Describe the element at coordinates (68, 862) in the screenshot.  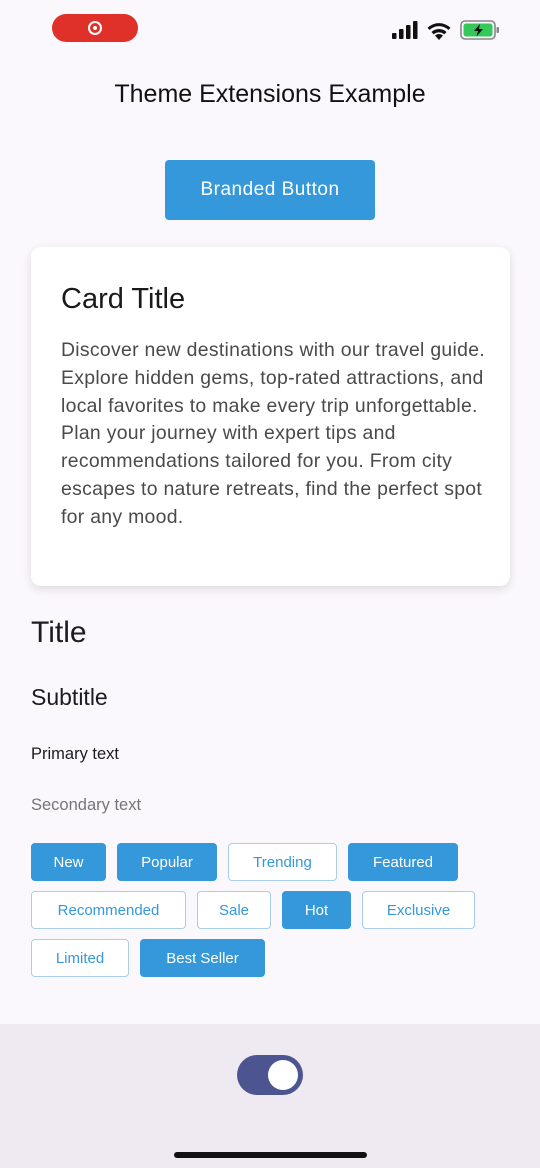
I see `chip-new: New` at that location.